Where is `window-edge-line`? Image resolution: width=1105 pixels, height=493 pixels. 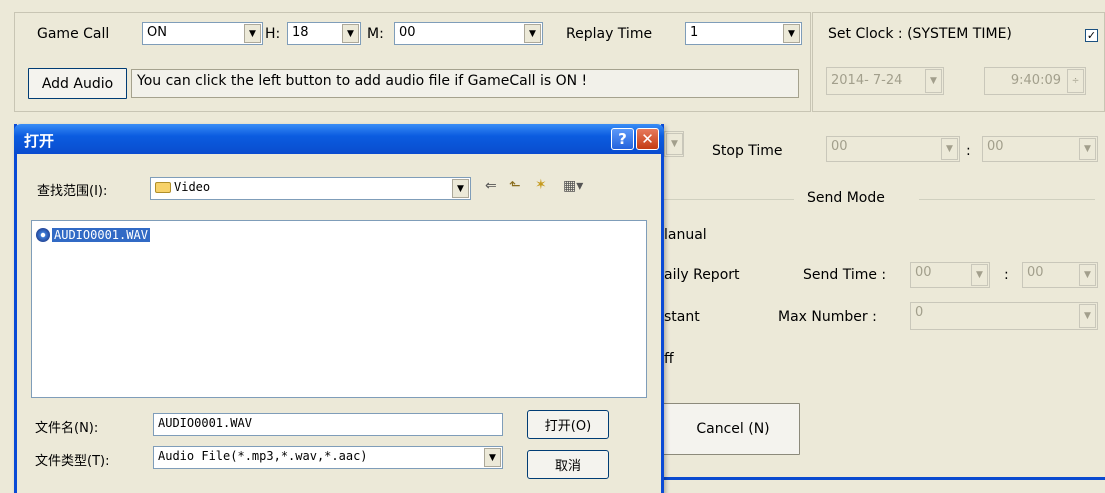 window-edge-line is located at coordinates (884, 478).